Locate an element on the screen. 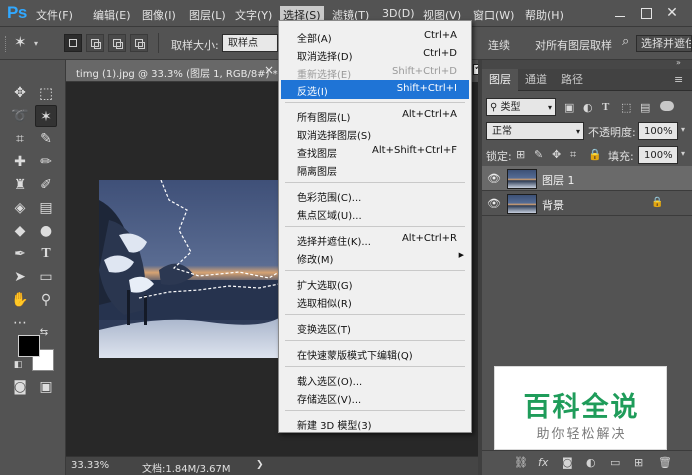  brush-icon: ✏ is located at coordinates (46, 162).